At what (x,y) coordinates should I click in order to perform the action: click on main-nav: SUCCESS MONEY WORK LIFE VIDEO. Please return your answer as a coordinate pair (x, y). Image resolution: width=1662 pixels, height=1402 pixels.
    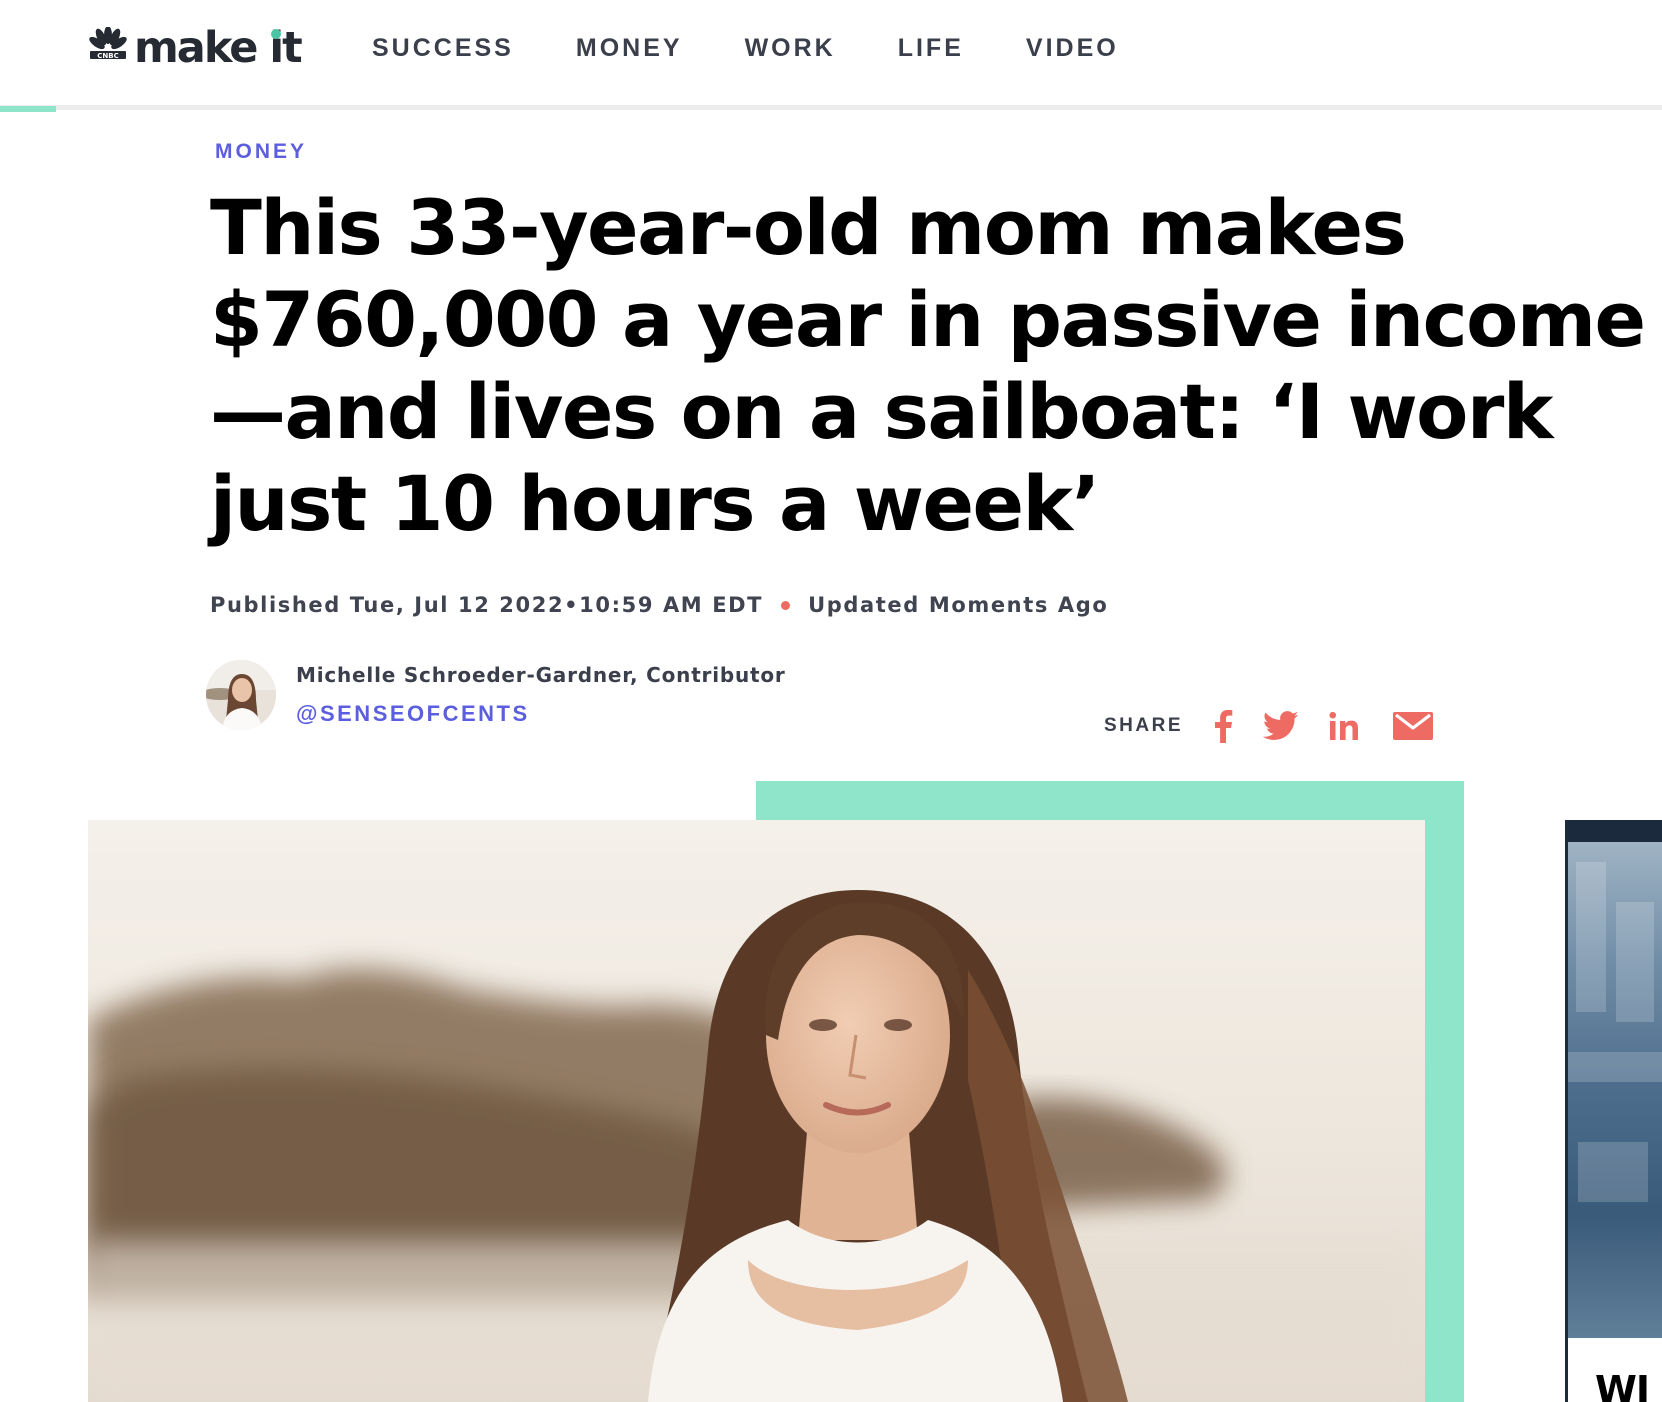
    Looking at the image, I should click on (776, 48).